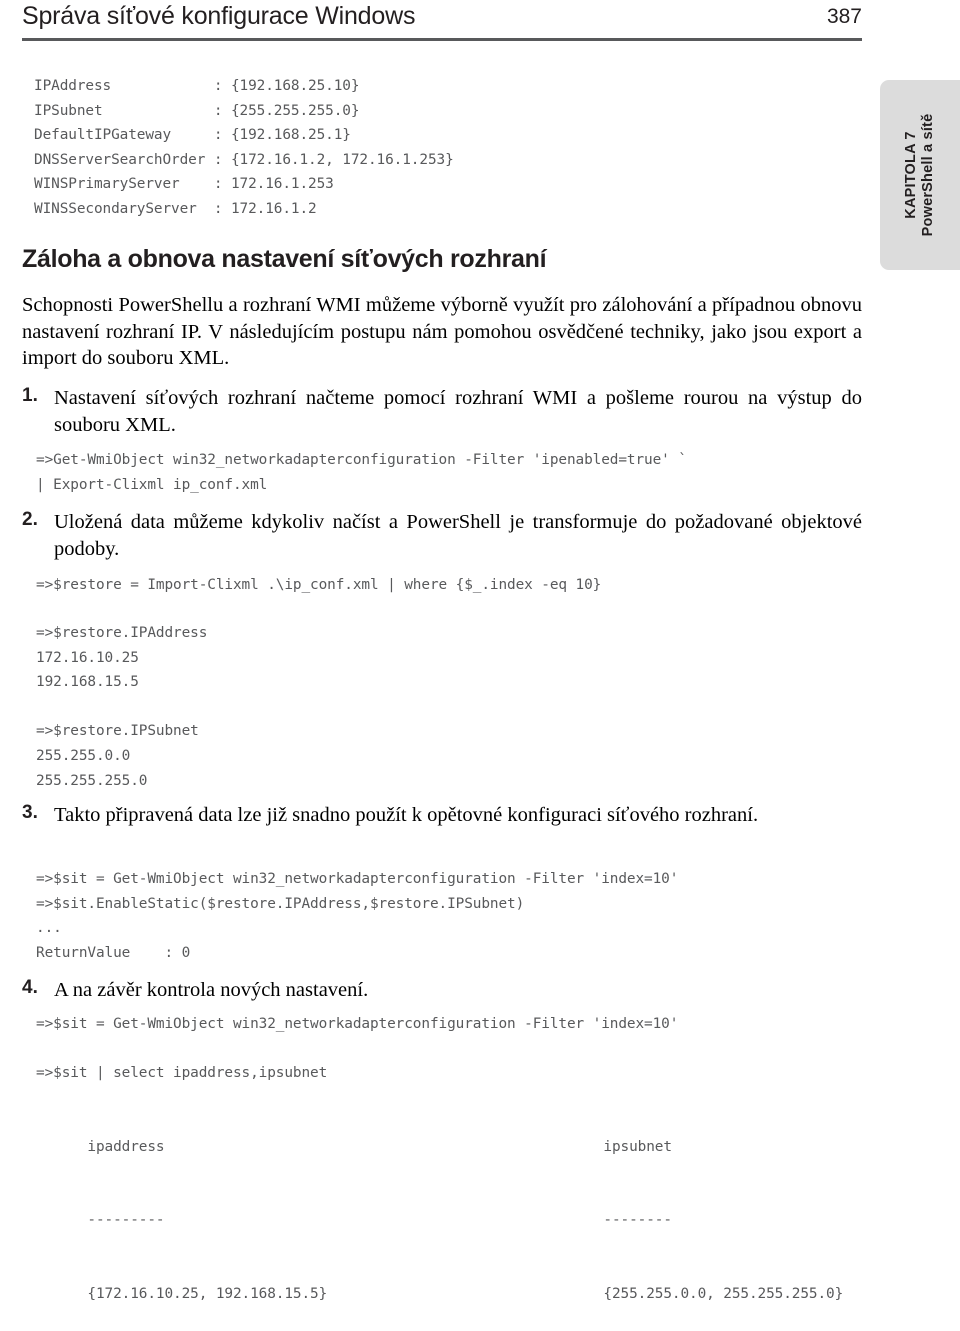  Describe the element at coordinates (442, 39) in the screenshot. I see `header-divider` at that location.